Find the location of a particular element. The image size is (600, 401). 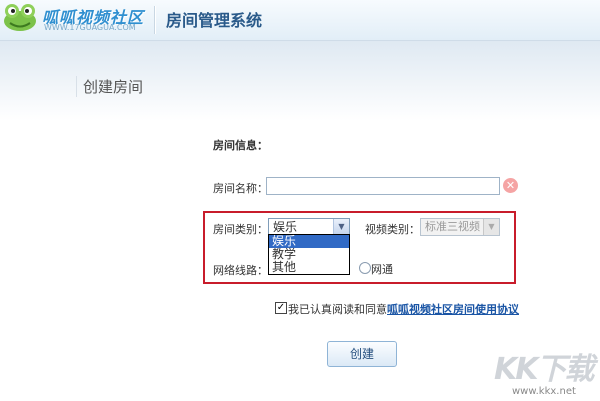

video-type-select: 标准三视频 ▼ is located at coordinates (460, 227).